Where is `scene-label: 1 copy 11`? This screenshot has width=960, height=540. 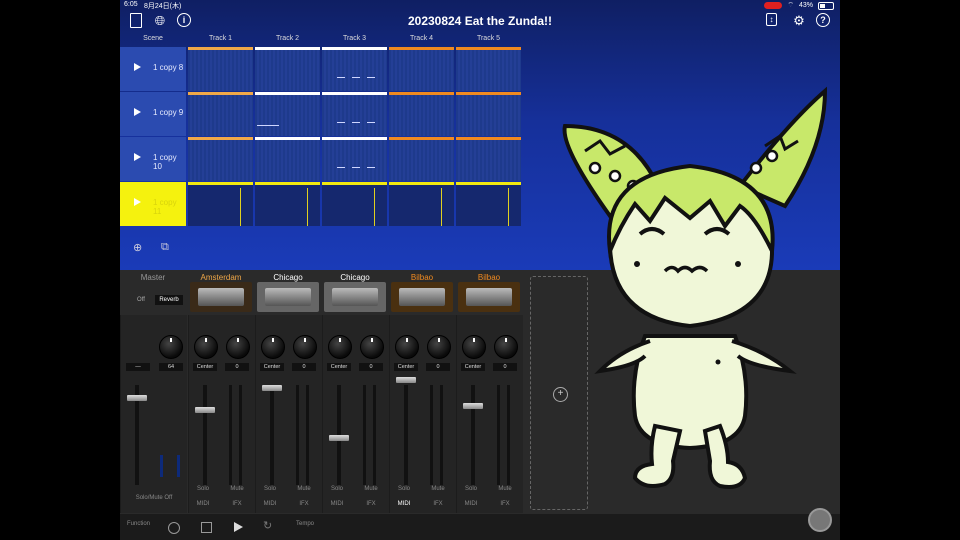 scene-label: 1 copy 11 is located at coordinates (165, 207).